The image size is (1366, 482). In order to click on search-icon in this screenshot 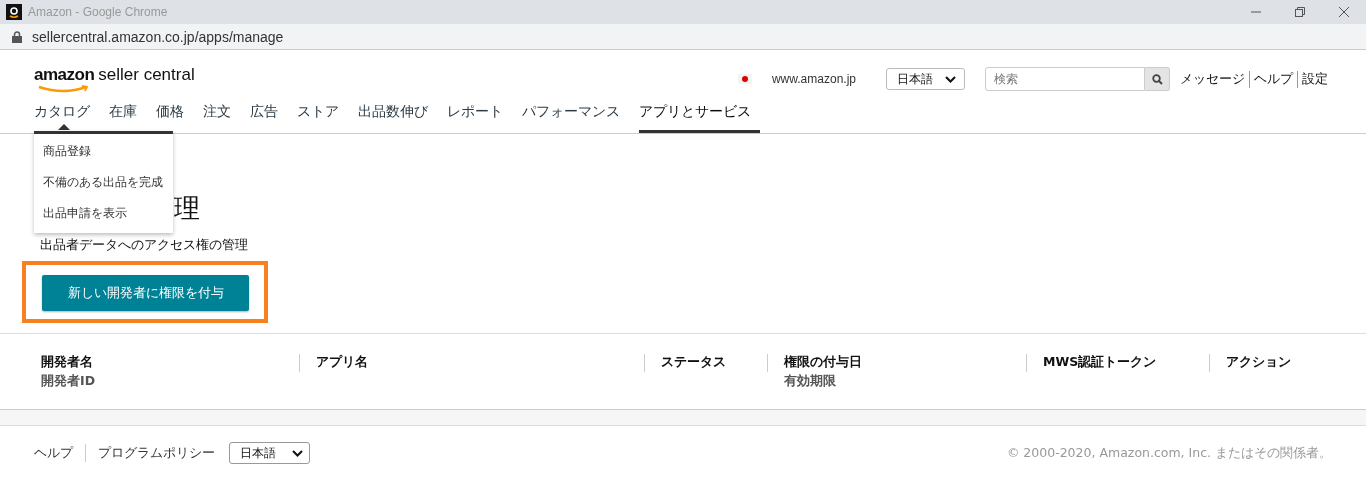, I will do `click(1157, 79)`.